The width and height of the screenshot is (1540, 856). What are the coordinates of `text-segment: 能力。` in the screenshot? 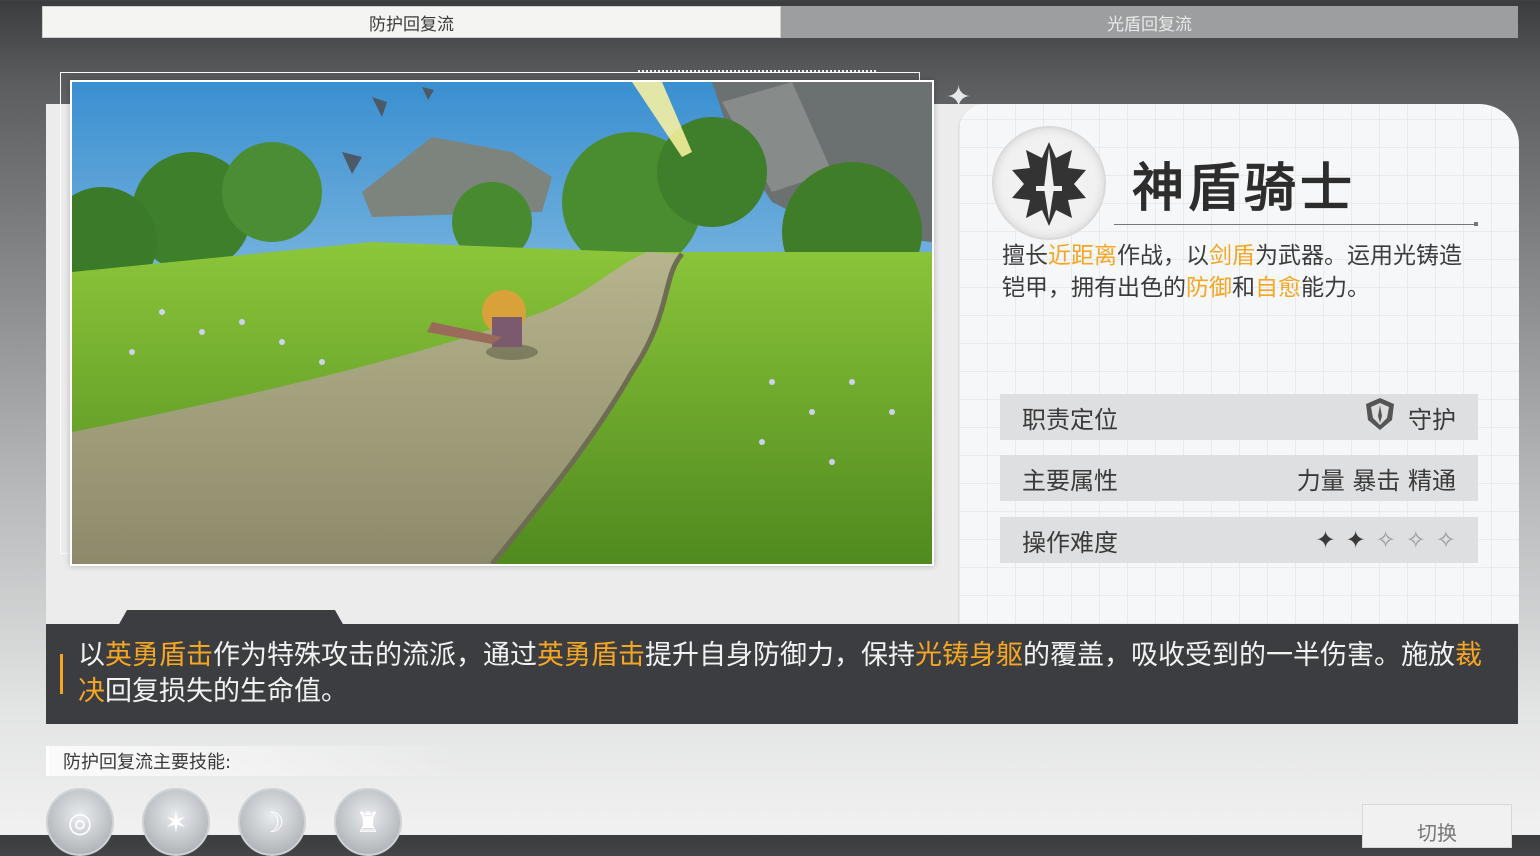 It's located at (1335, 288).